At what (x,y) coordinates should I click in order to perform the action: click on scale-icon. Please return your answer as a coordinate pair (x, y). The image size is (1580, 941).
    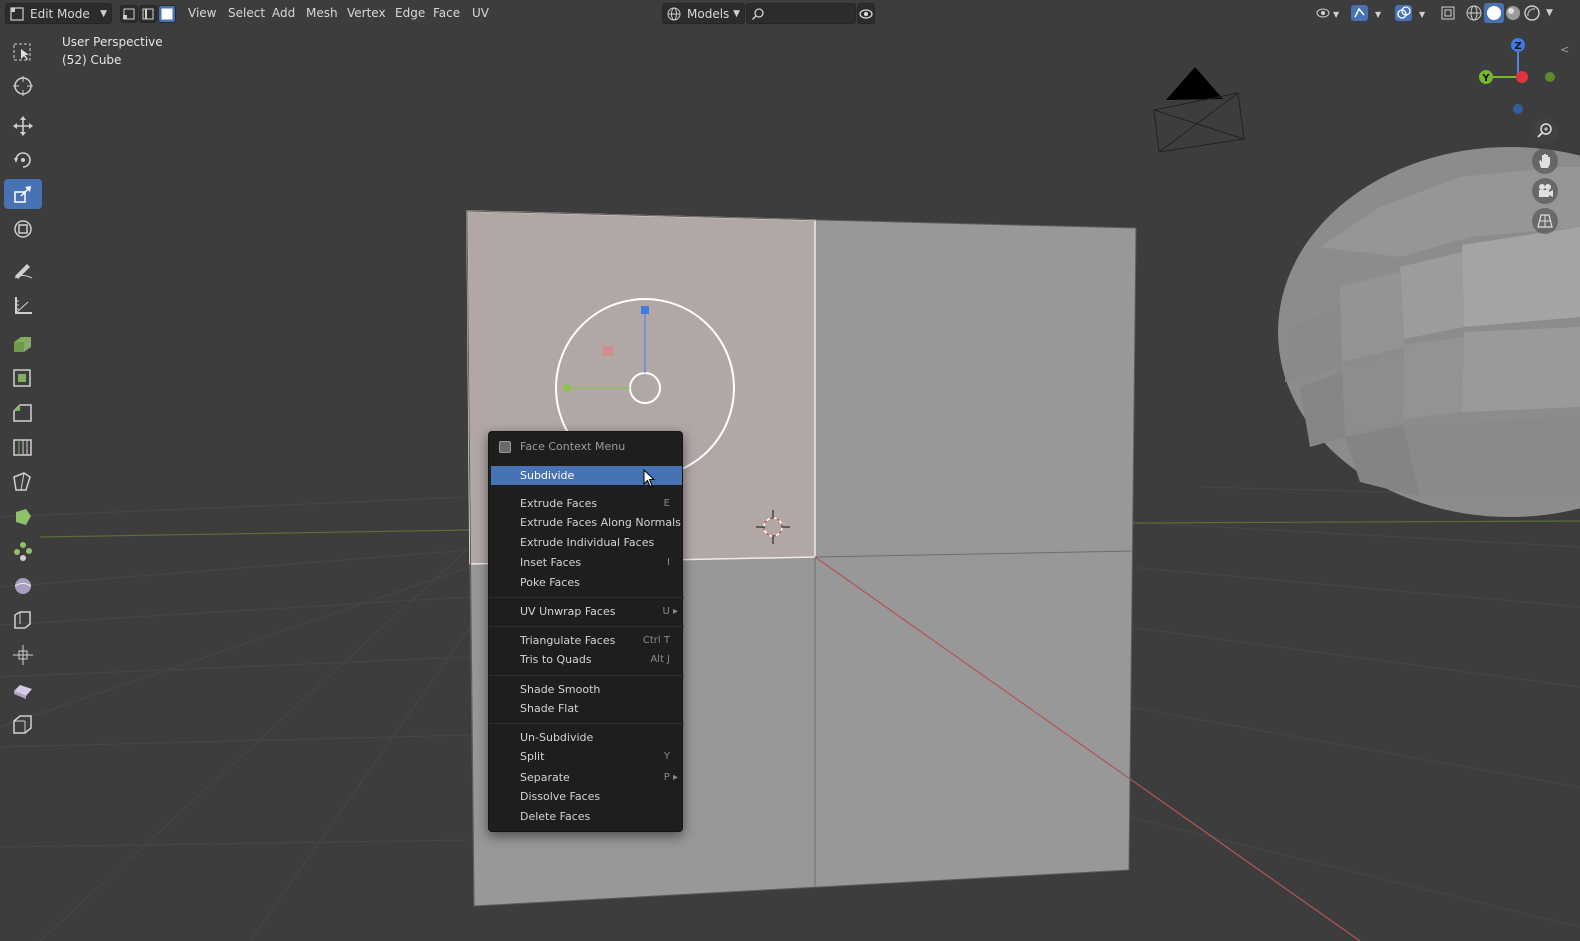
    Looking at the image, I should click on (22, 194).